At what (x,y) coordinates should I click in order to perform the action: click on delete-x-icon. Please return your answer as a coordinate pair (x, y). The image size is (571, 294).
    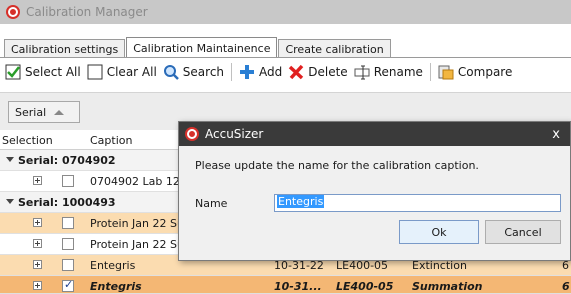
    Looking at the image, I should click on (296, 72).